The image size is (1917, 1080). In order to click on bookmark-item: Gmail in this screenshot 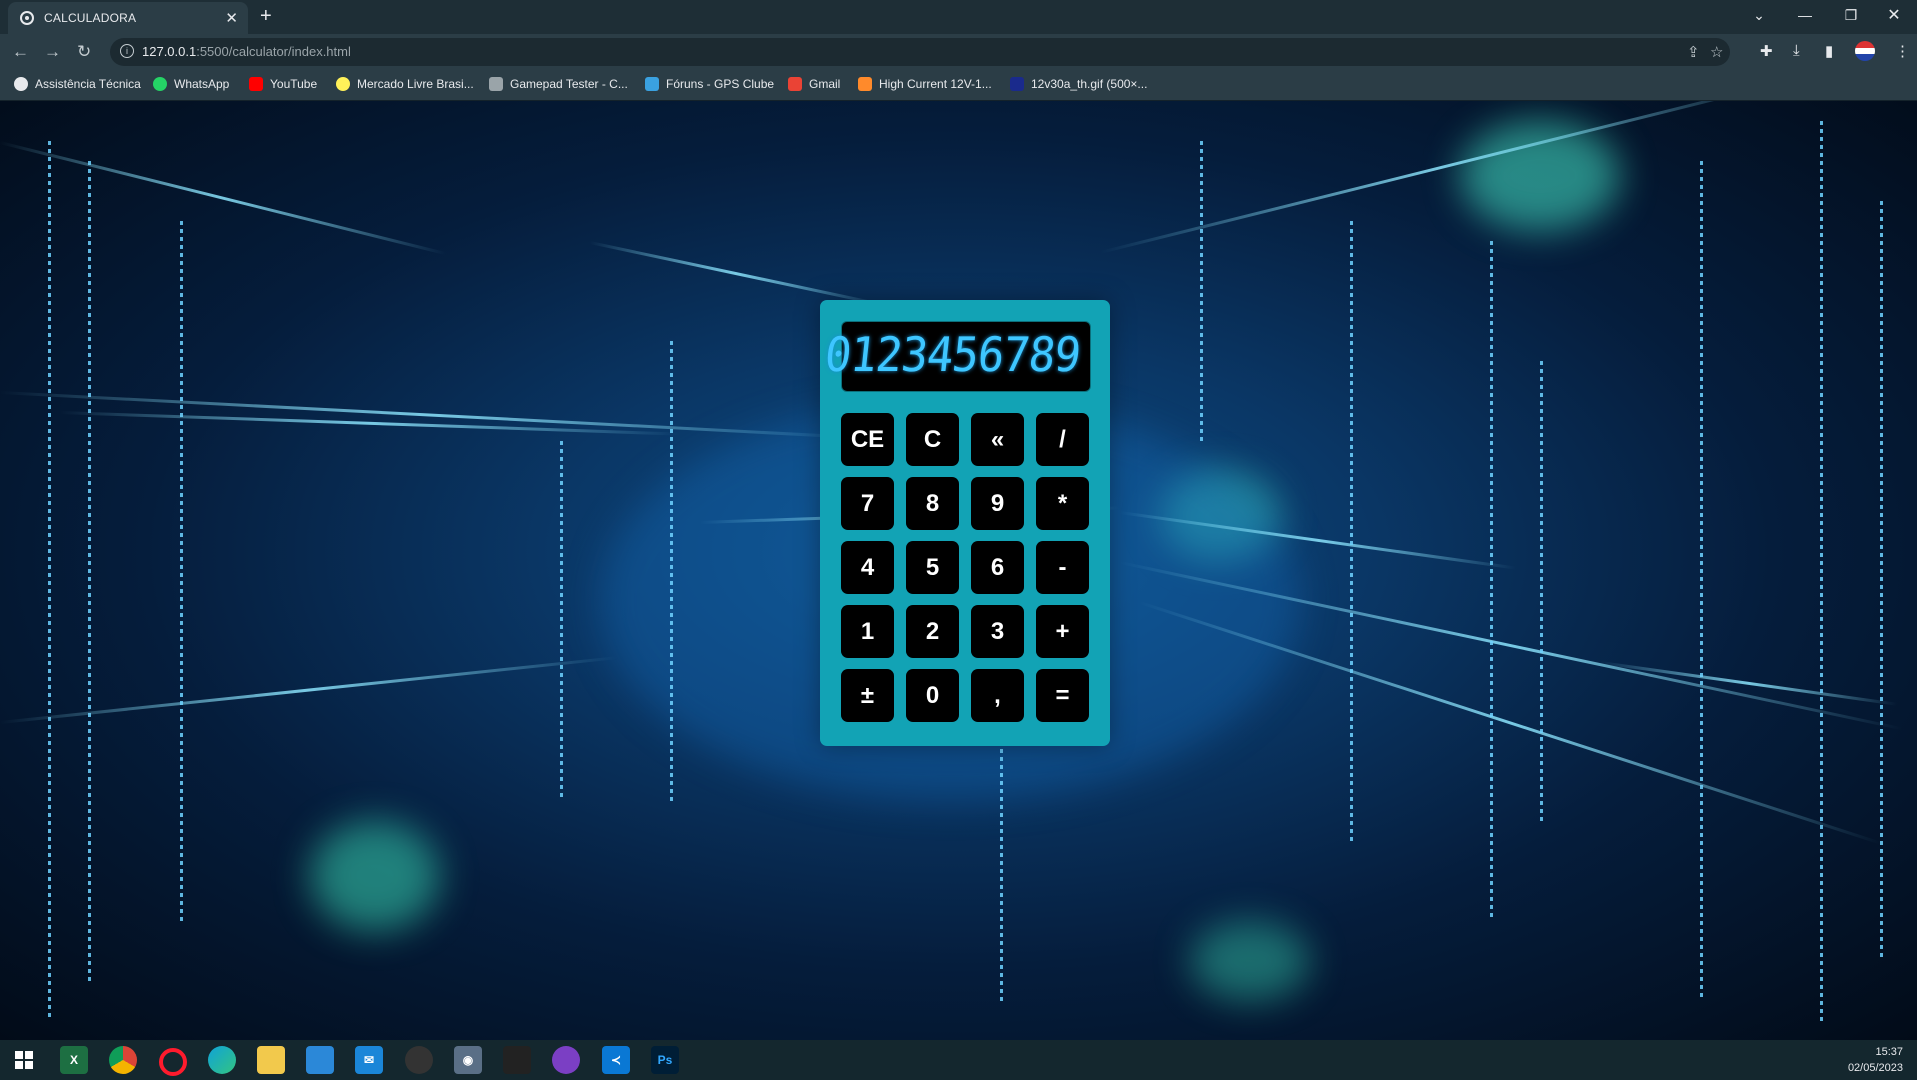, I will do `click(814, 84)`.